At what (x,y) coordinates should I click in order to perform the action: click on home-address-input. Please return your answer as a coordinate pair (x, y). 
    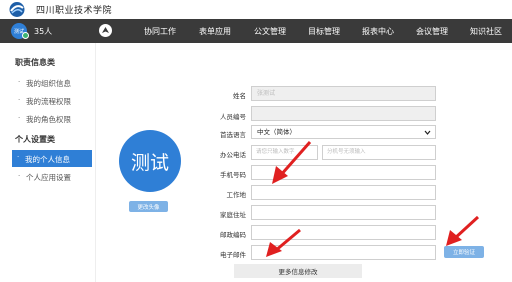
    Looking at the image, I should click on (343, 212).